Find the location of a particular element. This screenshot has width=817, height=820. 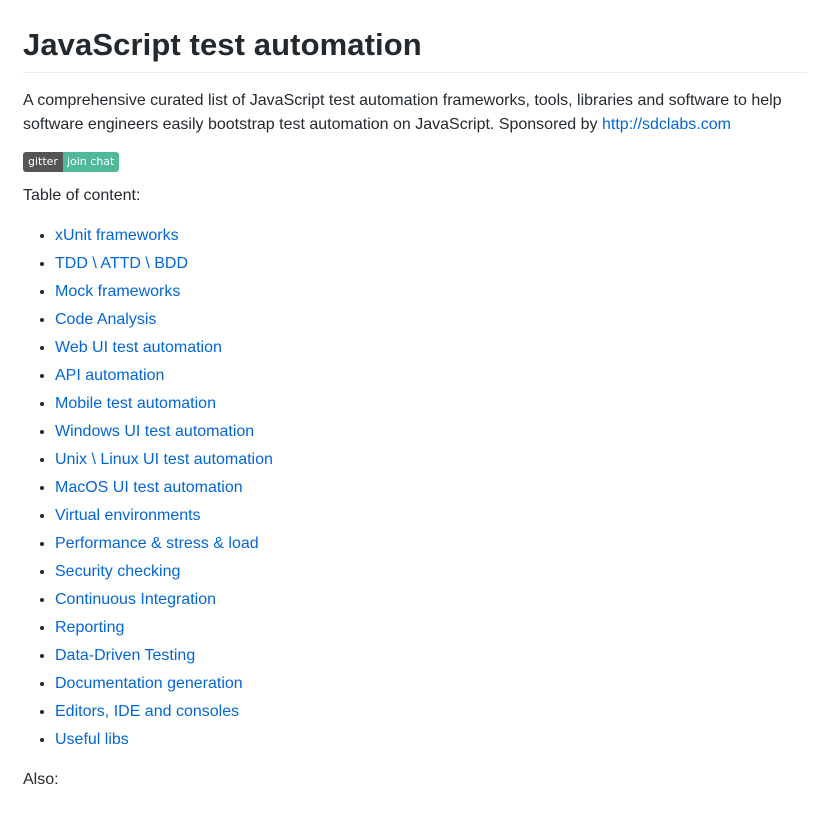

toc-link-unix-linux-ui-test-automation: Unix \ Linux UI test automation is located at coordinates (164, 459).